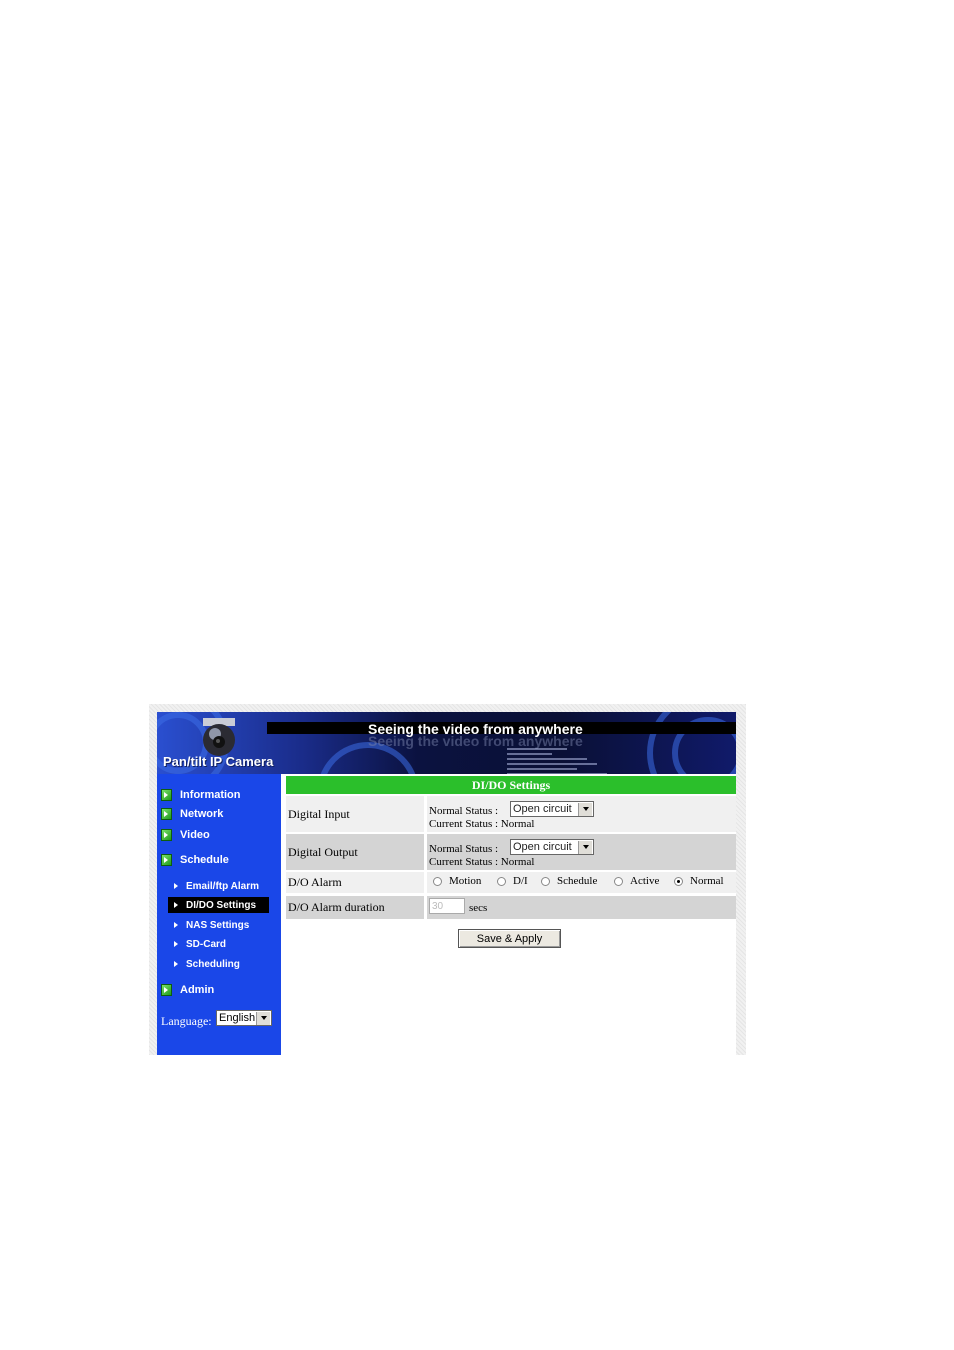  Describe the element at coordinates (218, 761) in the screenshot. I see `brand-title: Pan/tilt IP Camera` at that location.